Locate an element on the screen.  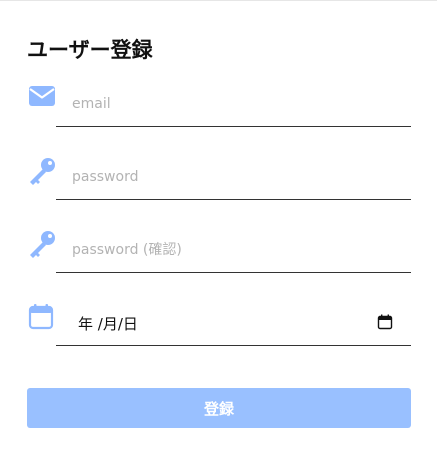
envelope-icon is located at coordinates (42, 99).